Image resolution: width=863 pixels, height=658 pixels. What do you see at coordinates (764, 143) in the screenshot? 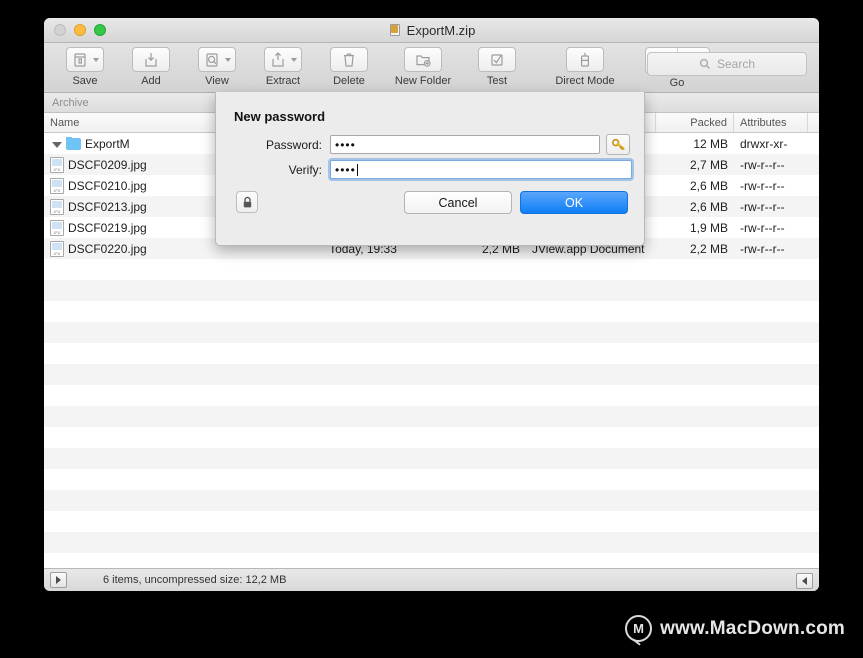
I see `row-attributes: drwxr-xr-` at bounding box center [764, 143].